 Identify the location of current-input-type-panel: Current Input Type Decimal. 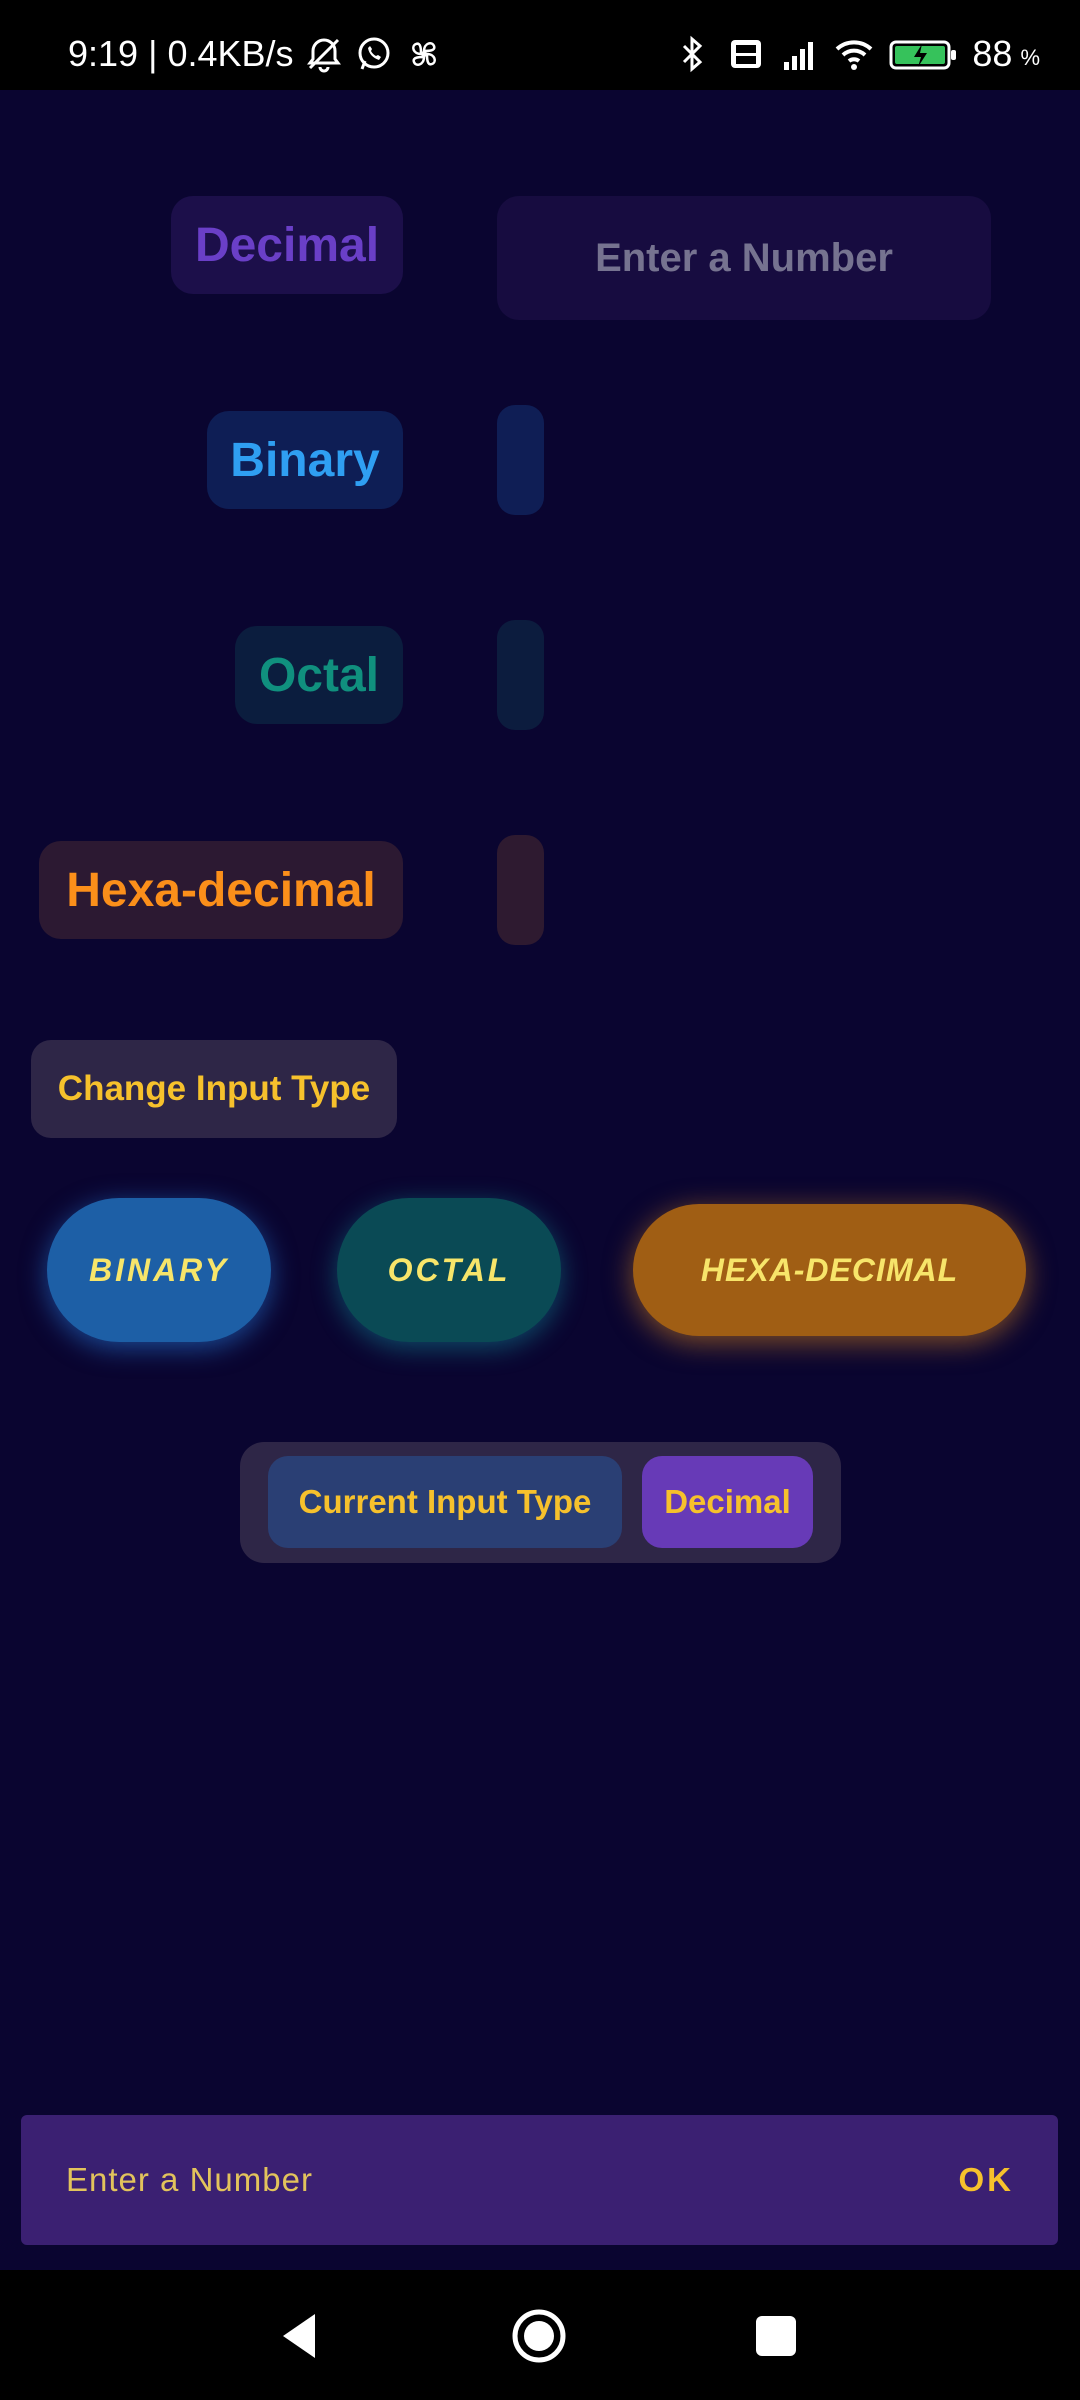
(540, 1502).